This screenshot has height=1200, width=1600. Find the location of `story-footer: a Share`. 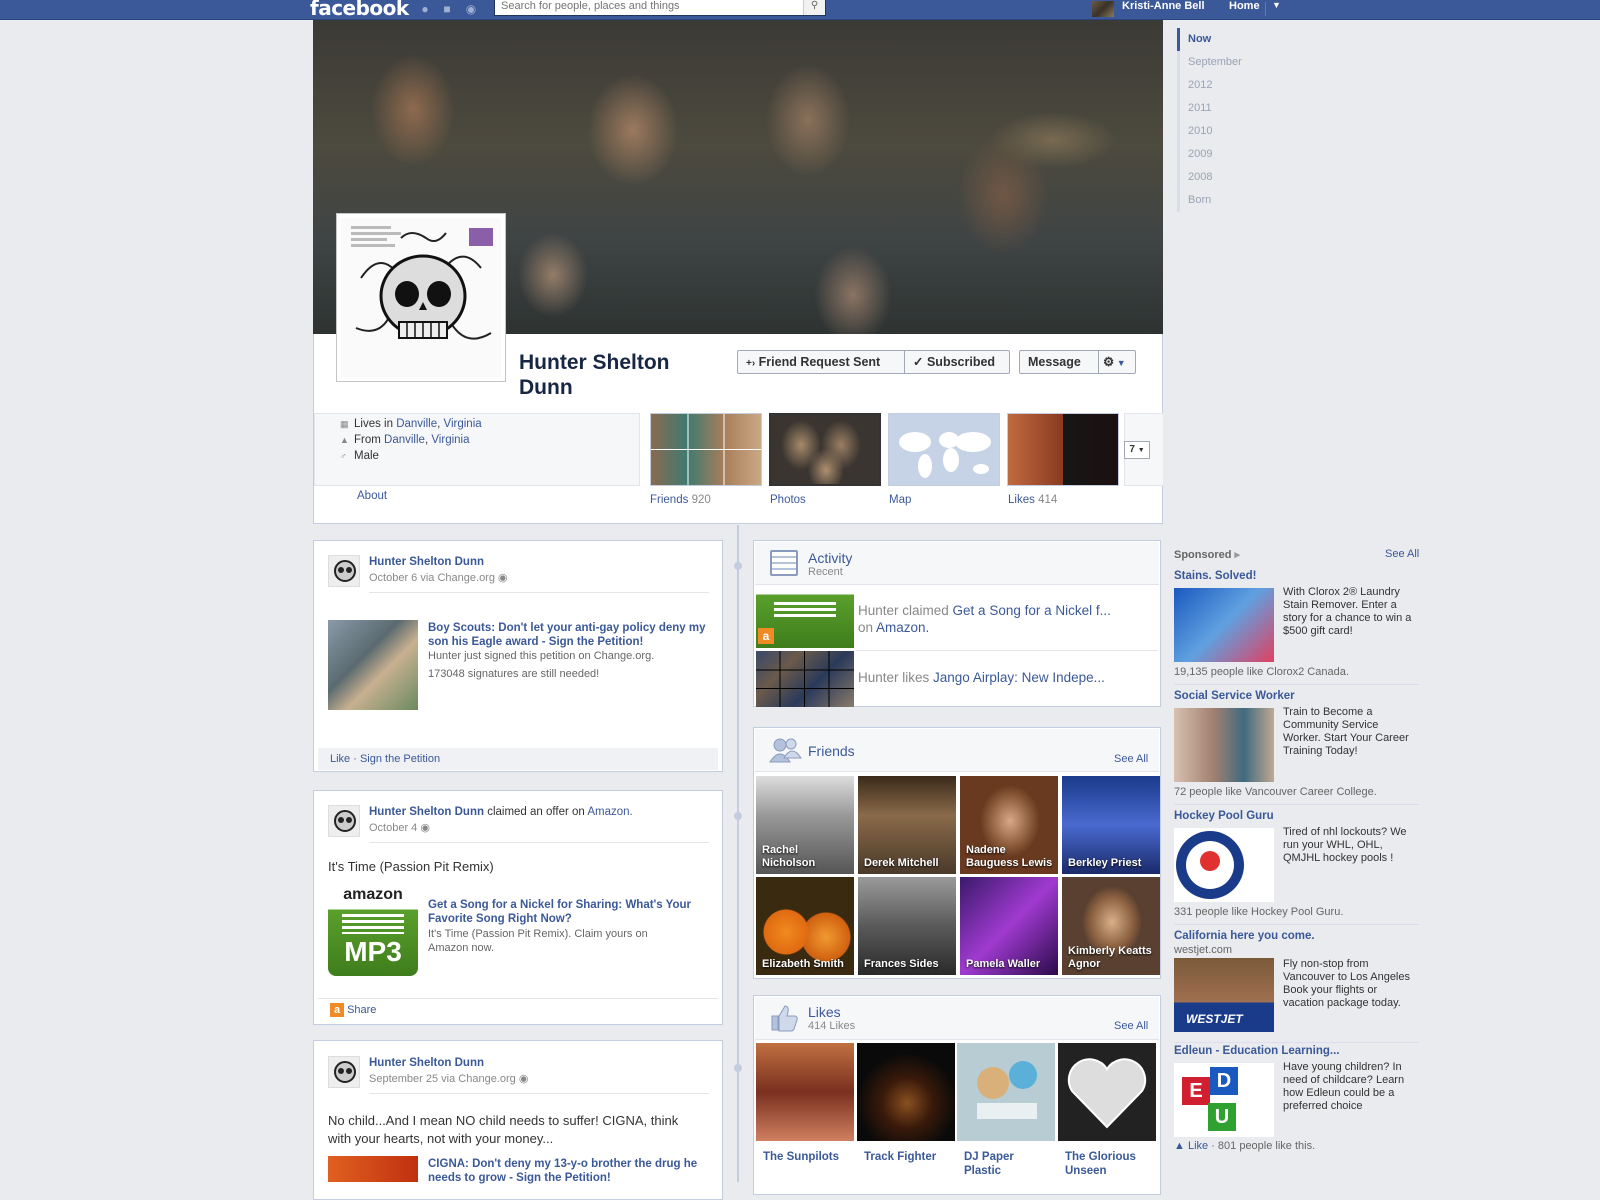

story-footer: a Share is located at coordinates (518, 1009).